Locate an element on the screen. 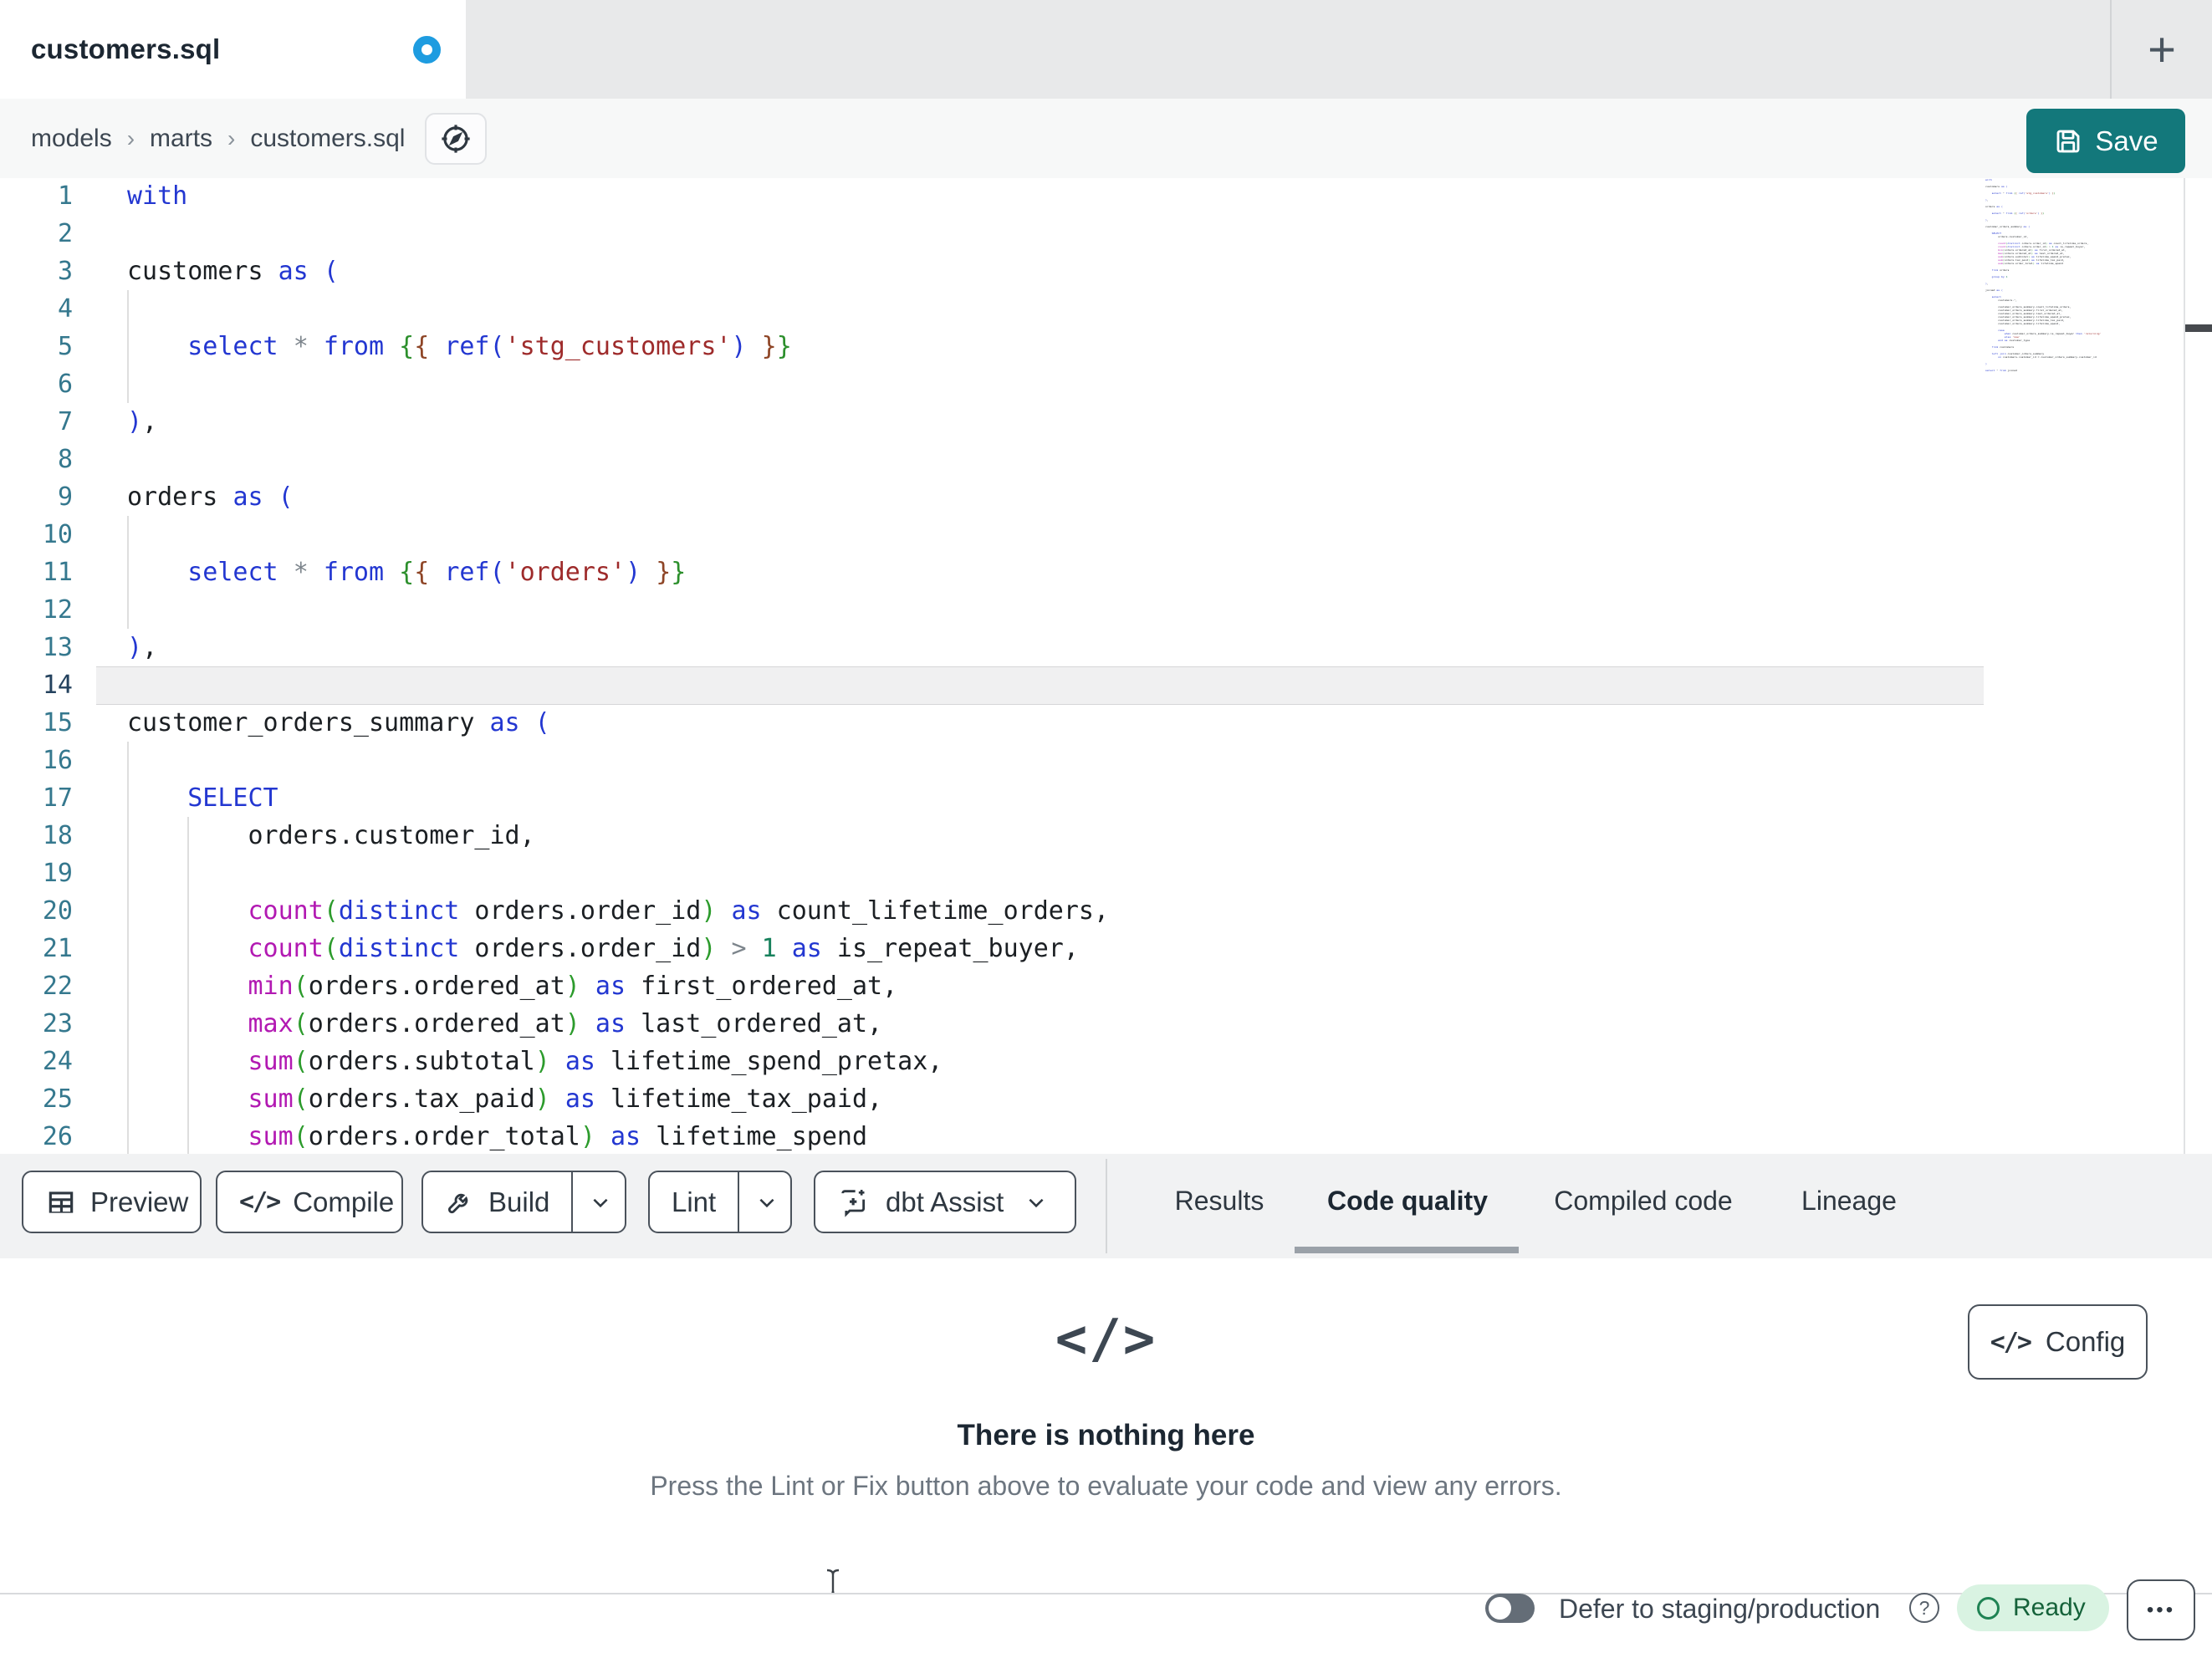 Image resolution: width=2212 pixels, height=1653 pixels. toolbar-tabs-divider is located at coordinates (1106, 1206).